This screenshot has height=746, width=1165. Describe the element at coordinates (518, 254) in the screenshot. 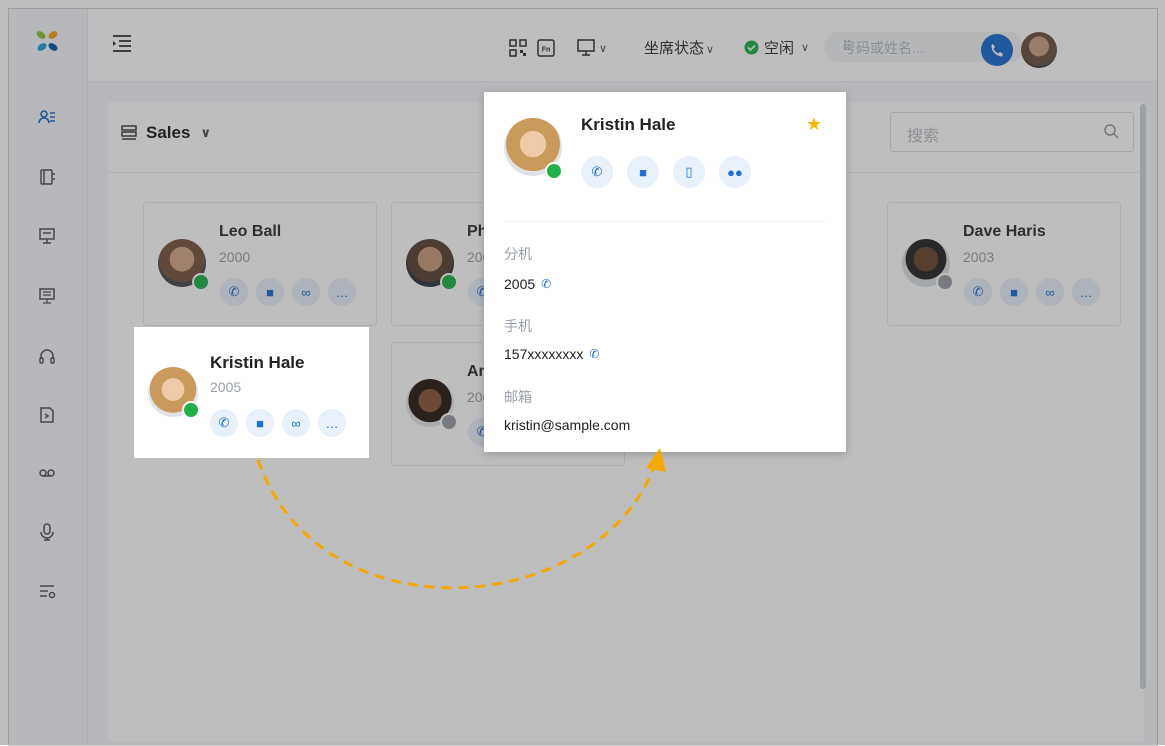

I see `extension-label: 分机` at that location.